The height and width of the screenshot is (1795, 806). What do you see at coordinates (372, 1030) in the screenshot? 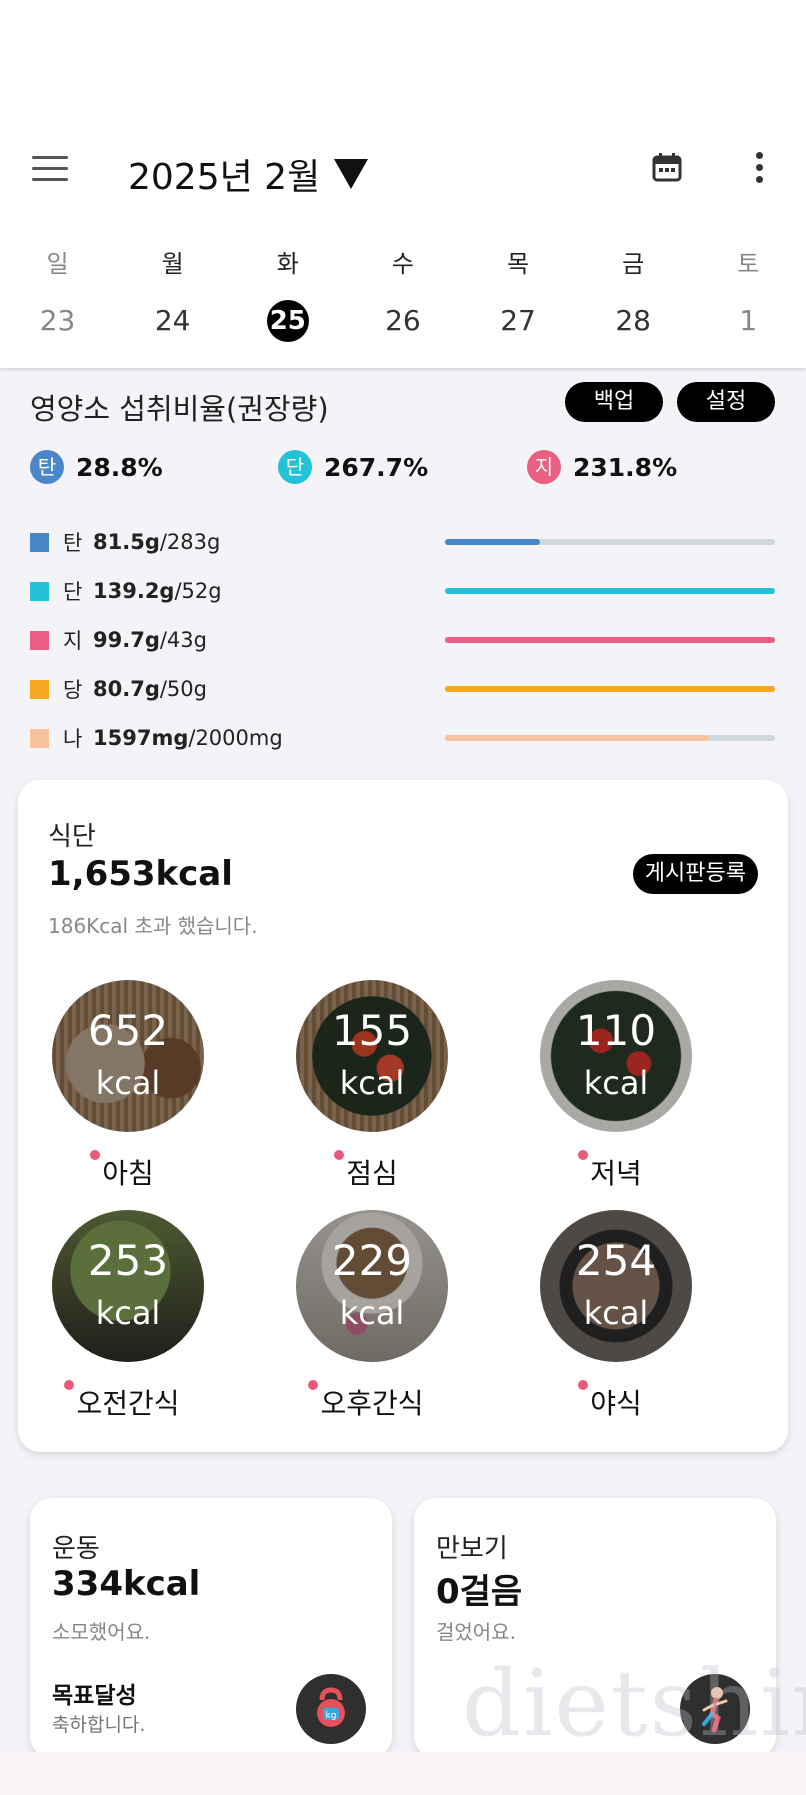
I see `meal-kcal-value: 155` at bounding box center [372, 1030].